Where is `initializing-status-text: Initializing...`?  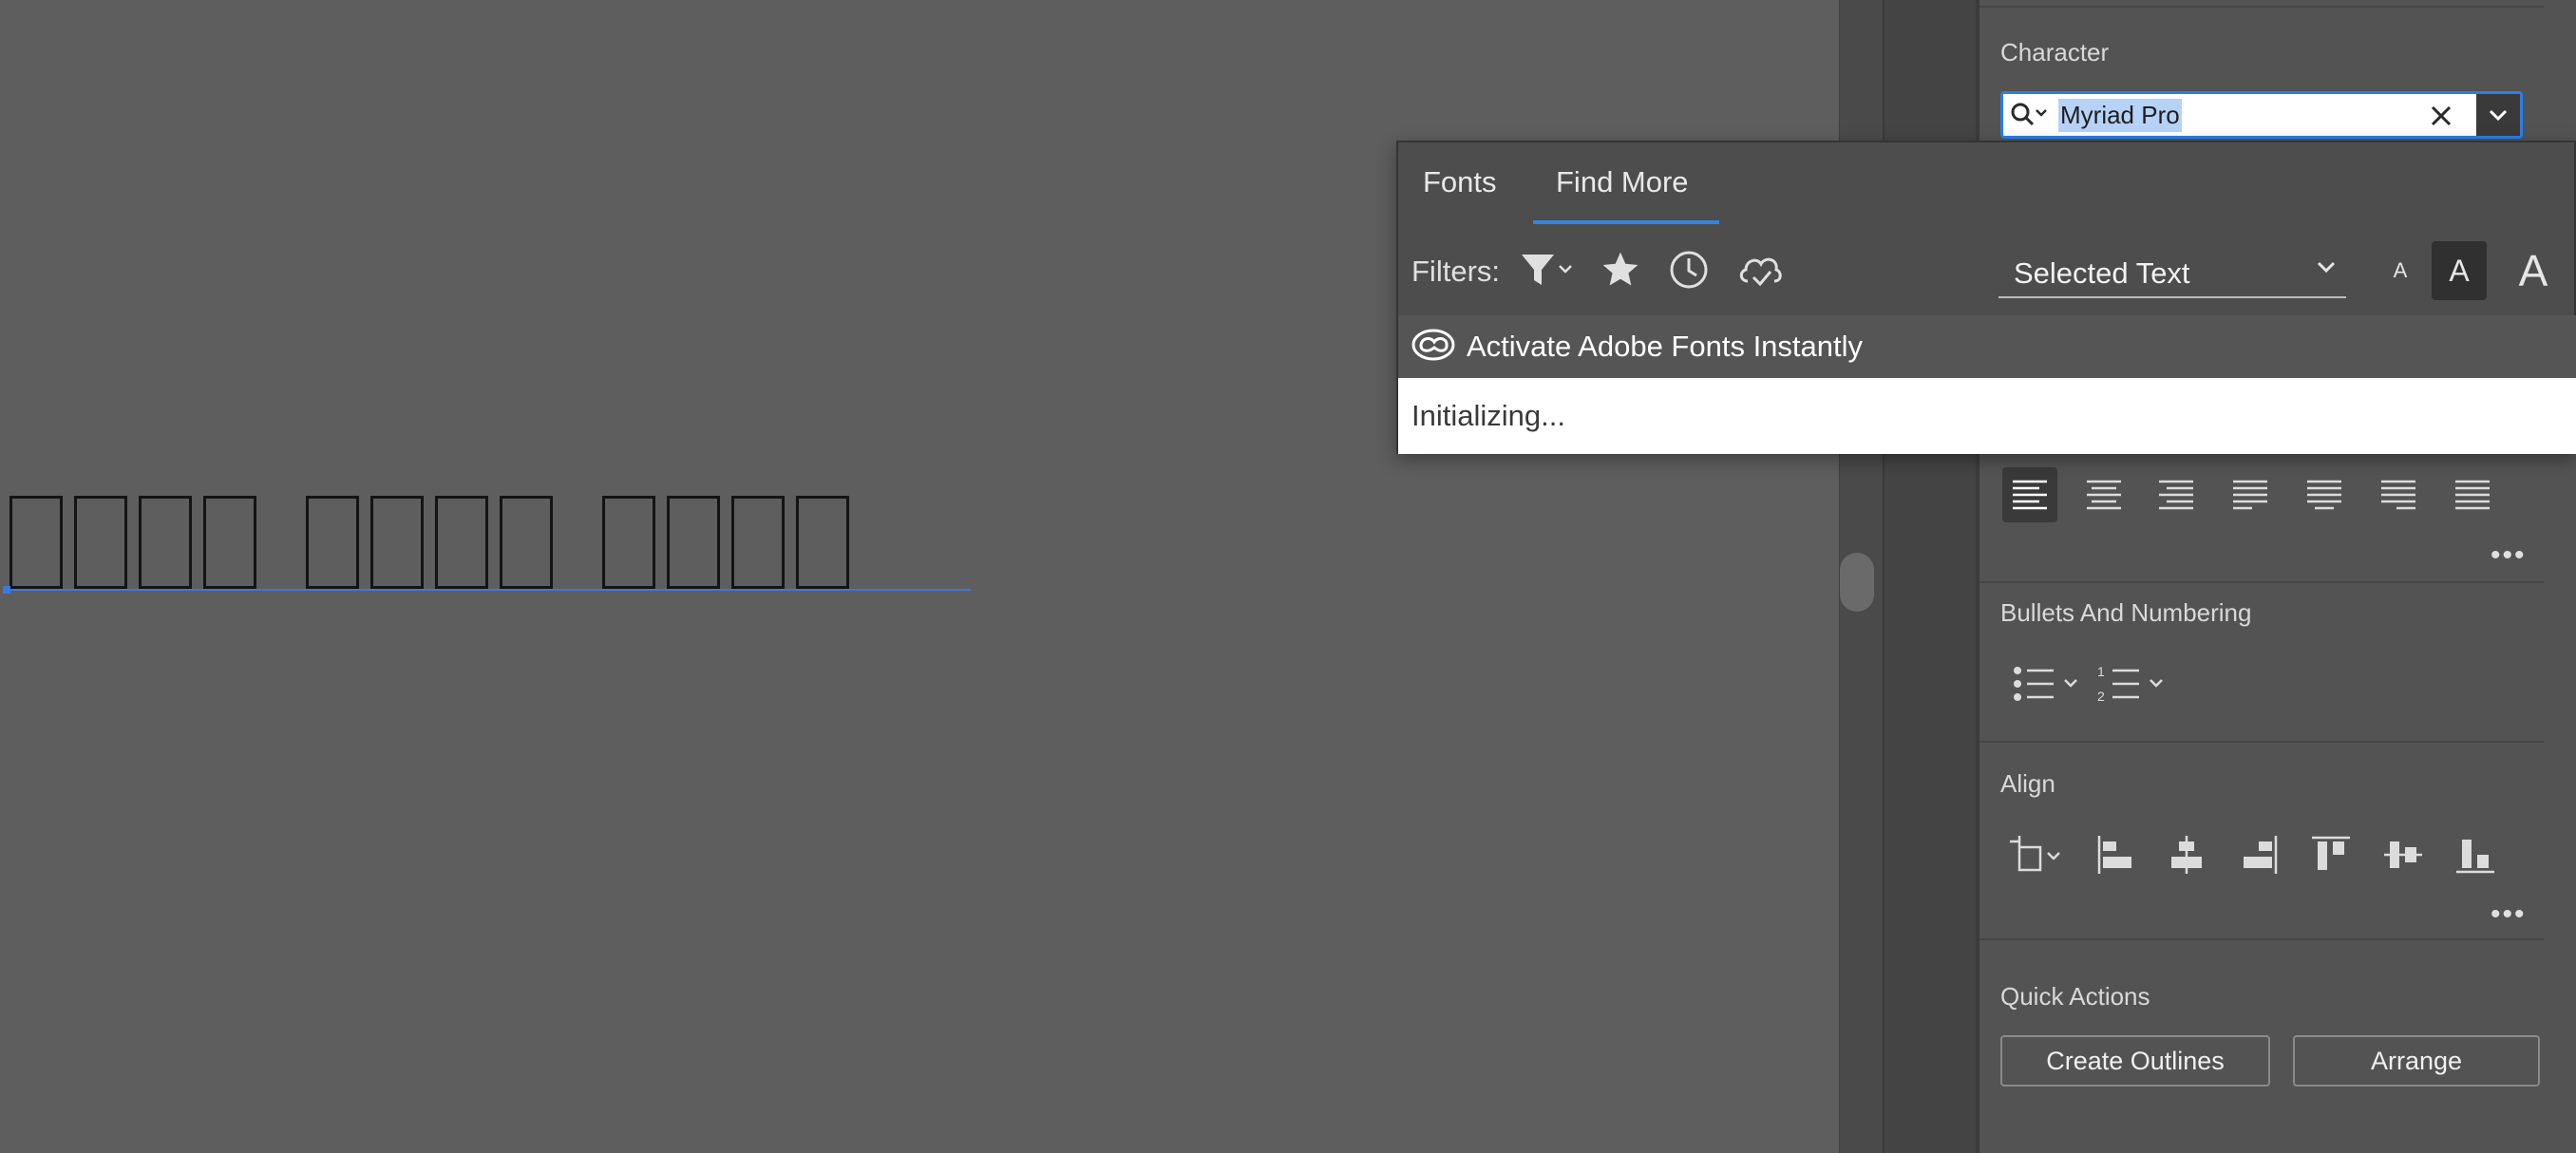
initializing-status-text: Initializing... is located at coordinates (1488, 415).